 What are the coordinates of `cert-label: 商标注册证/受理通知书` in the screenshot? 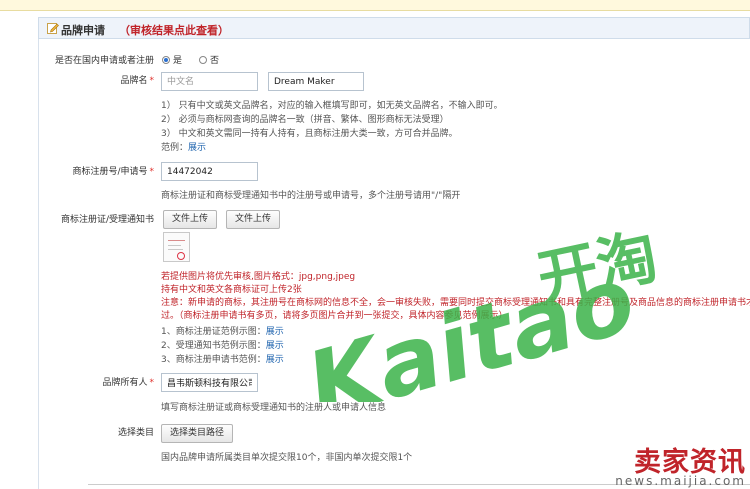 It's located at (107, 220).